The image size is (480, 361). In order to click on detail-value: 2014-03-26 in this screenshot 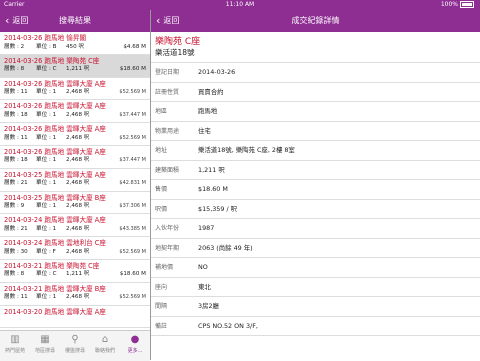, I will do `click(217, 72)`.